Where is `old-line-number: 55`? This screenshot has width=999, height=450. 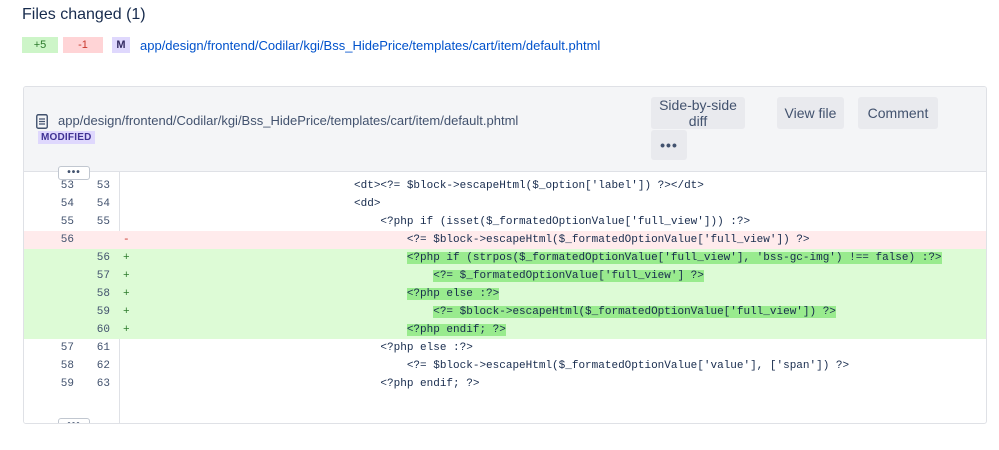
old-line-number: 55 is located at coordinates (67, 222).